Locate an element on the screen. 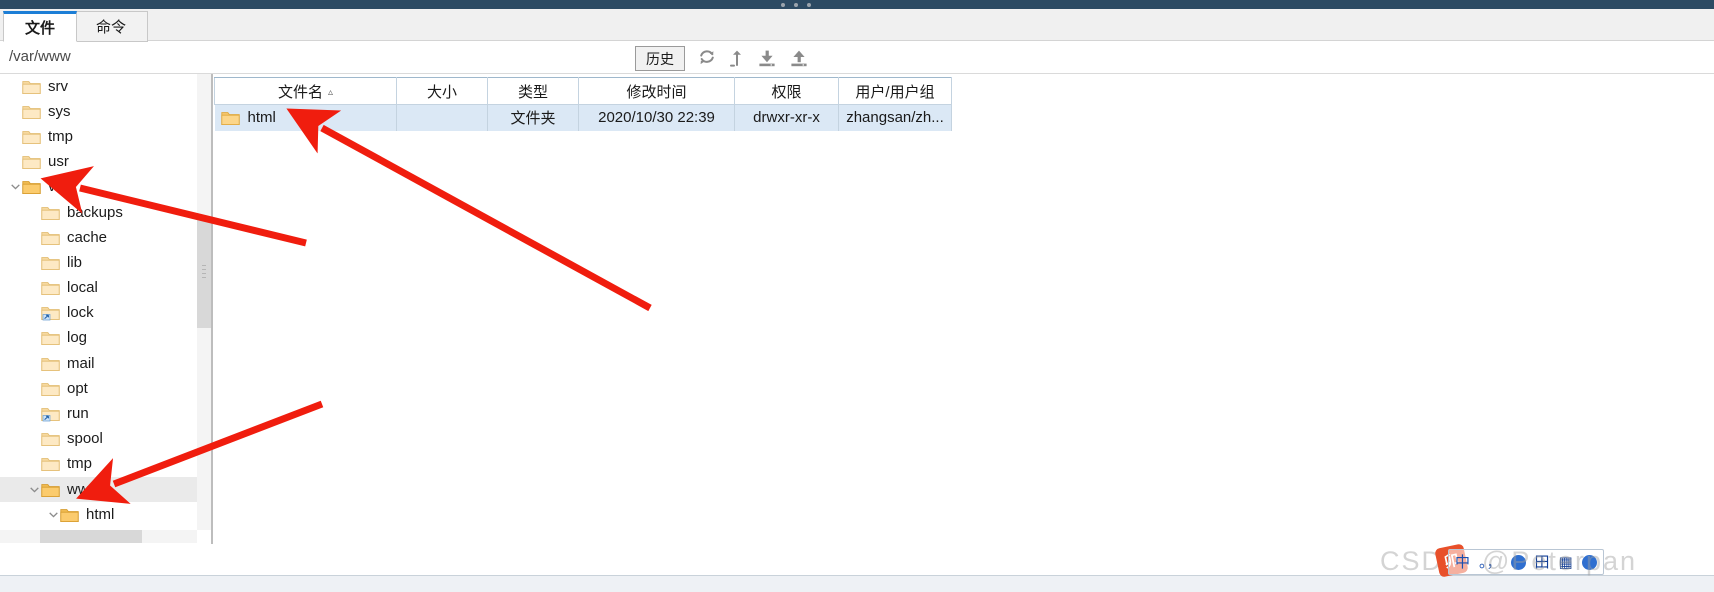 The height and width of the screenshot is (592, 1714). tree-item-label: www is located at coordinates (83, 489).